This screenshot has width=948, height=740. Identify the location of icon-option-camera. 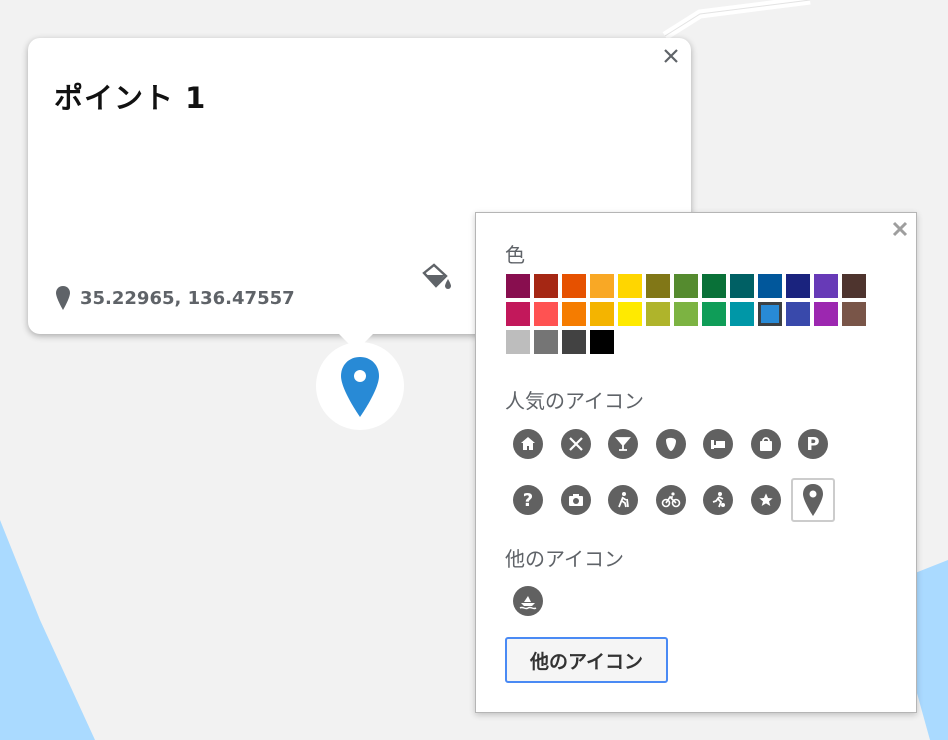
(576, 500).